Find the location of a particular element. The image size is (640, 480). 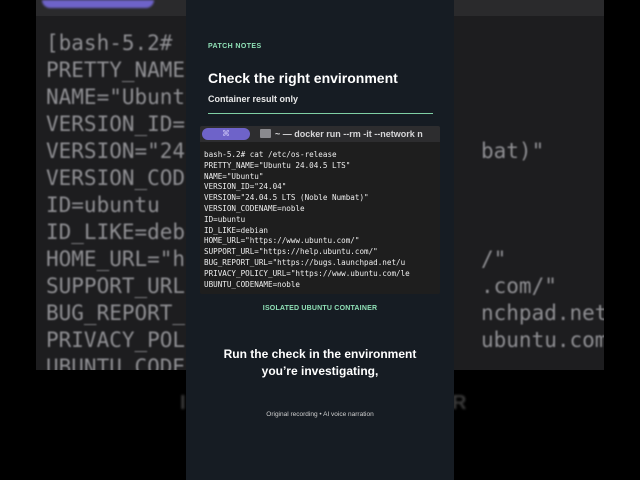

terminal-tab: ⌘ is located at coordinates (226, 134).